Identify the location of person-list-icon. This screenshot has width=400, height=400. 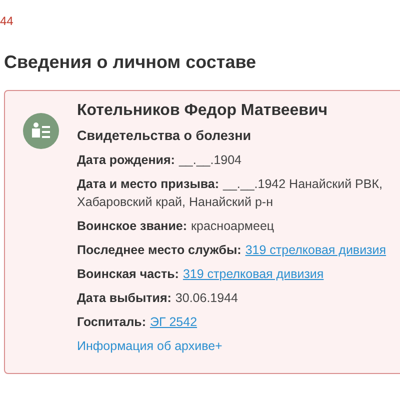
(41, 131).